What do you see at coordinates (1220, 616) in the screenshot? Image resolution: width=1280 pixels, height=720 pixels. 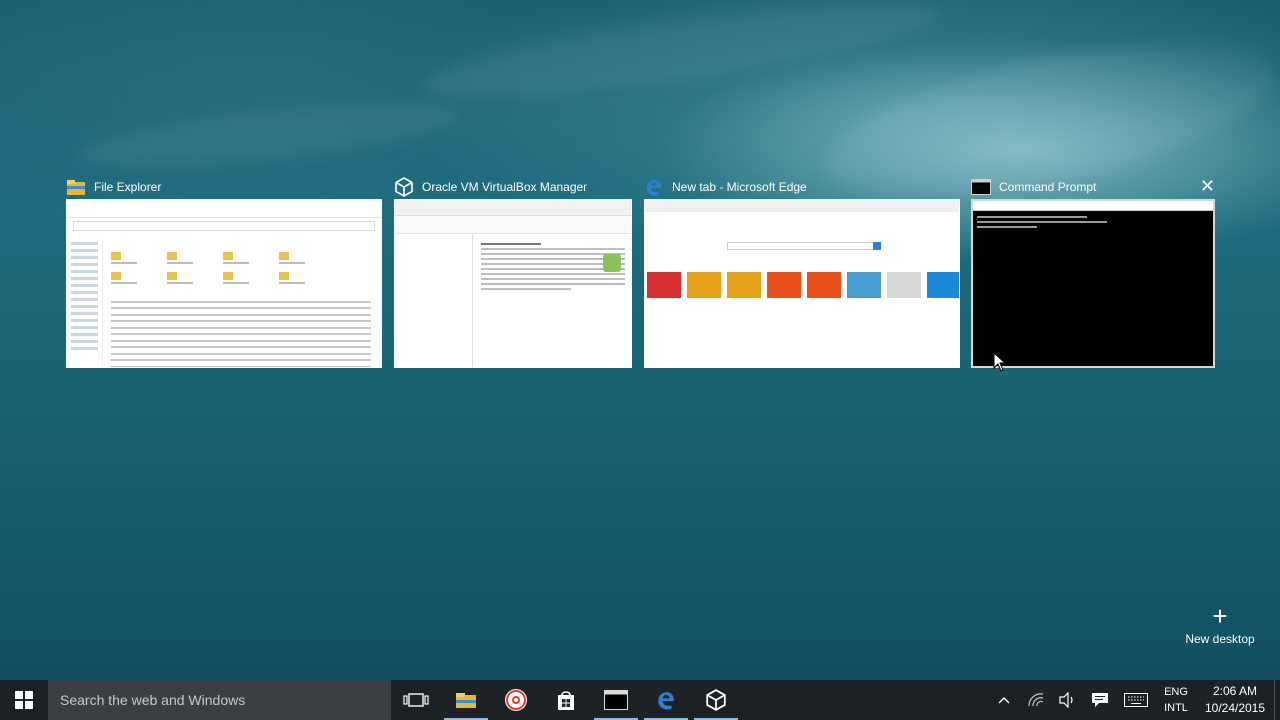 I see `plus-icon: +` at bounding box center [1220, 616].